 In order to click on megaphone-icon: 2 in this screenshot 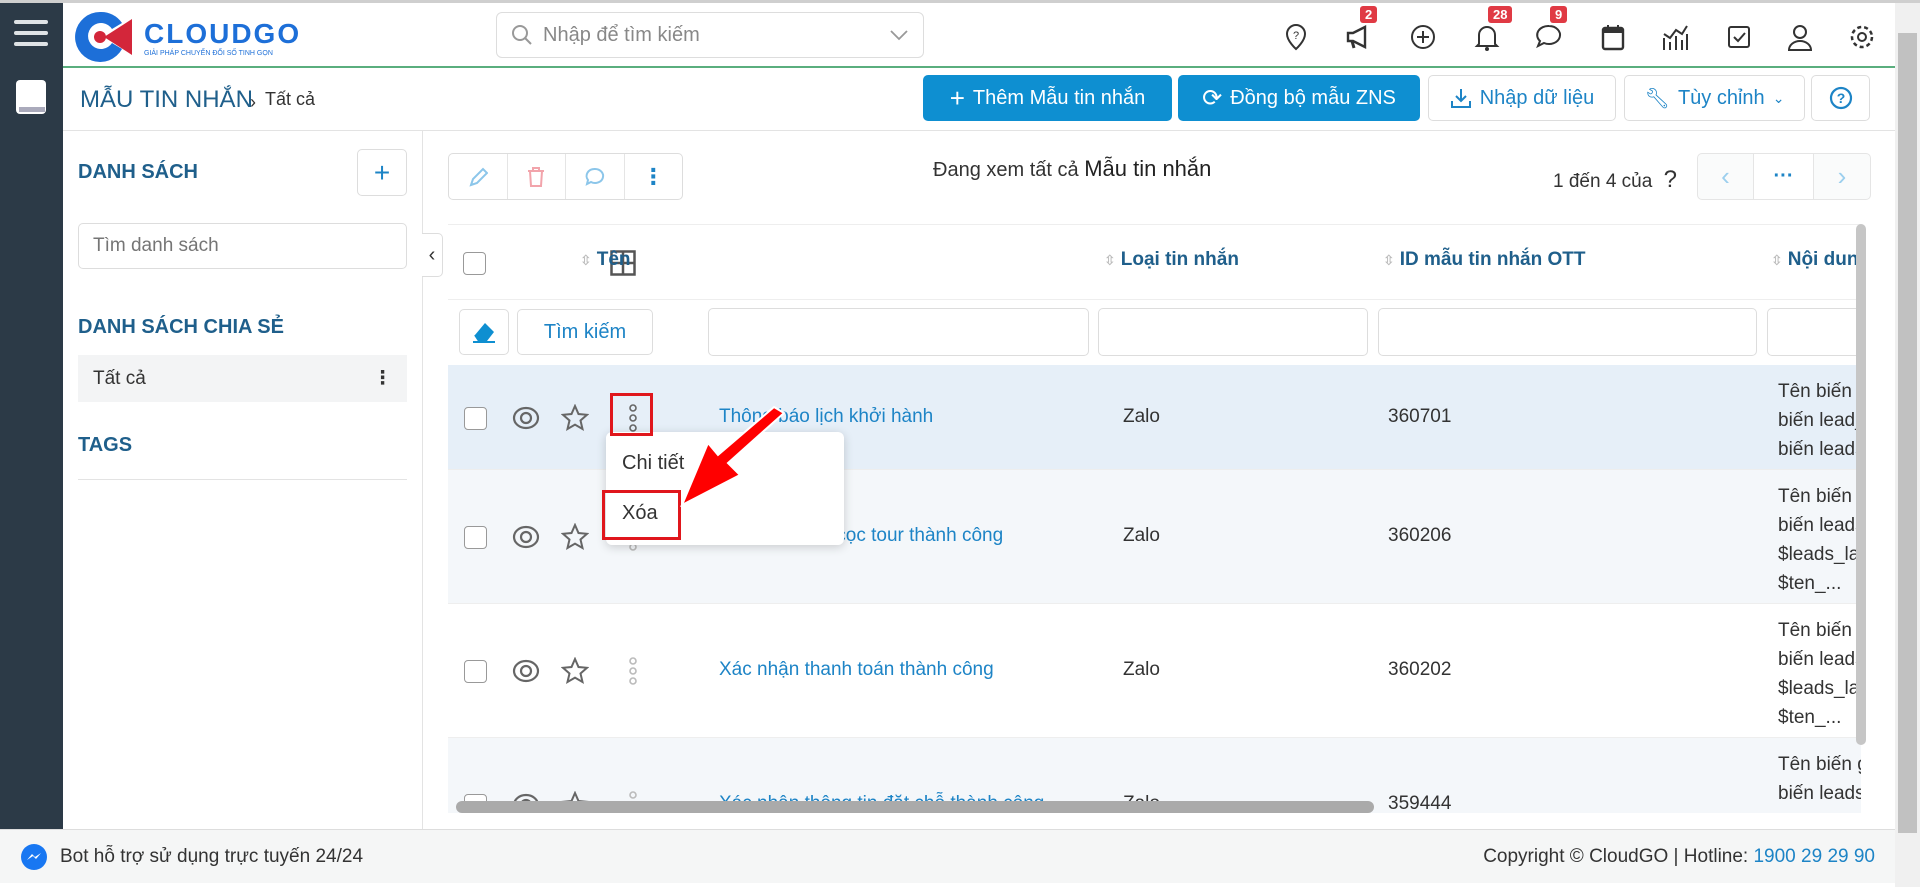, I will do `click(1361, 29)`.